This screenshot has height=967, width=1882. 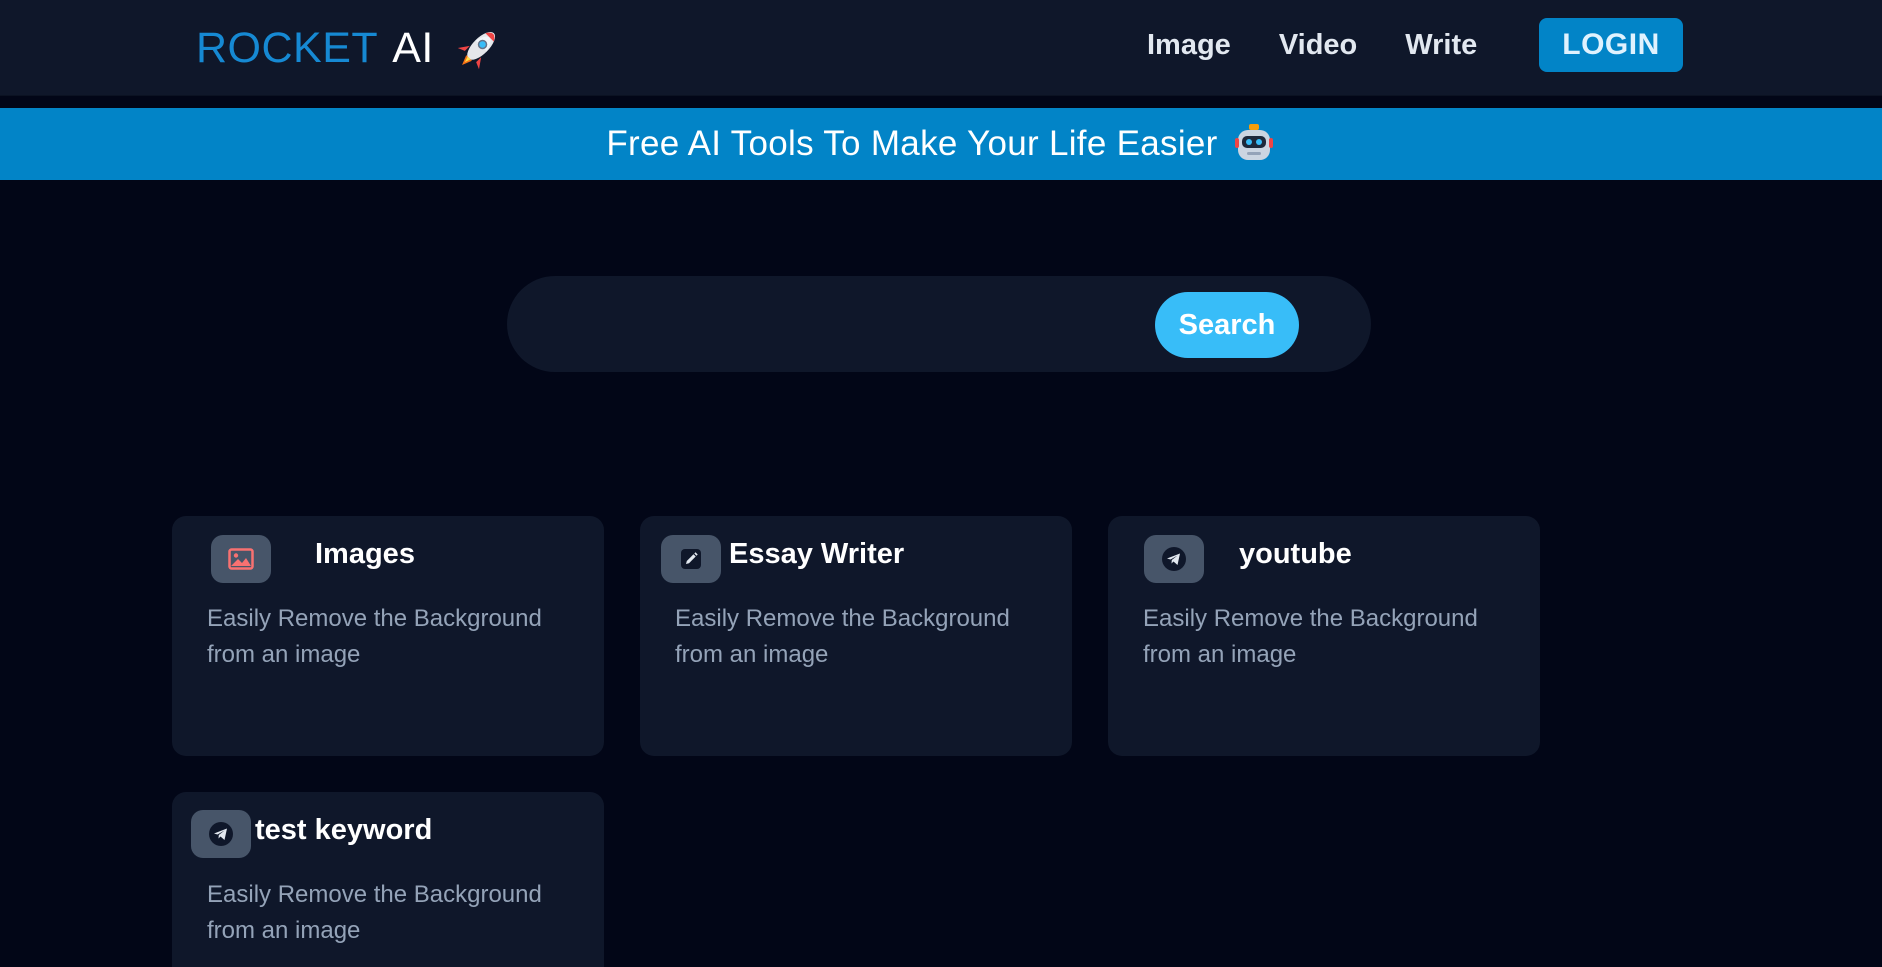 What do you see at coordinates (1295, 554) in the screenshot?
I see `tool-card-title: youtube` at bounding box center [1295, 554].